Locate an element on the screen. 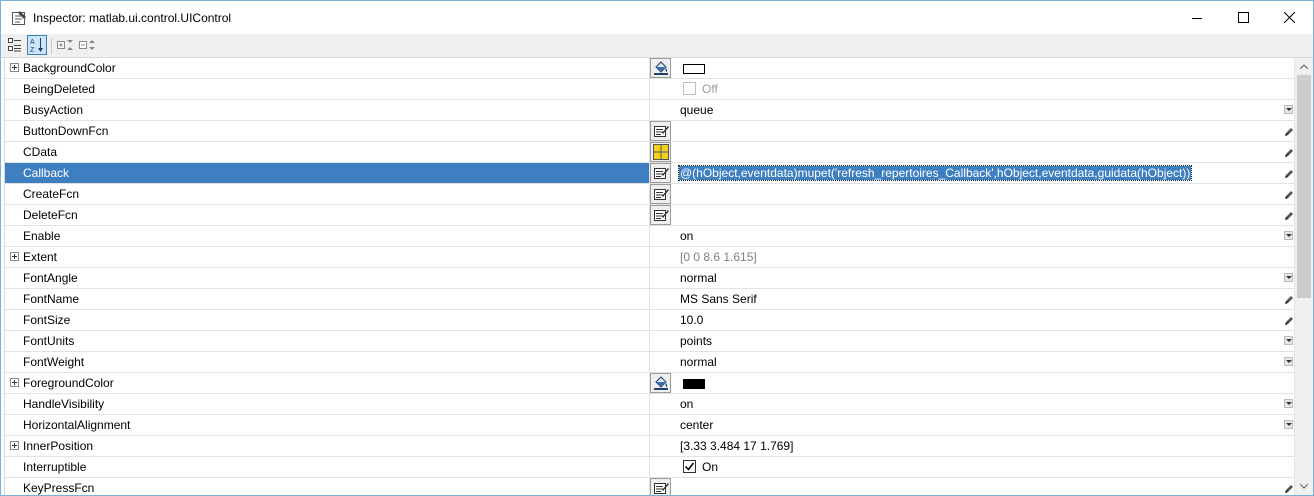  property-value: center is located at coordinates (696, 425).